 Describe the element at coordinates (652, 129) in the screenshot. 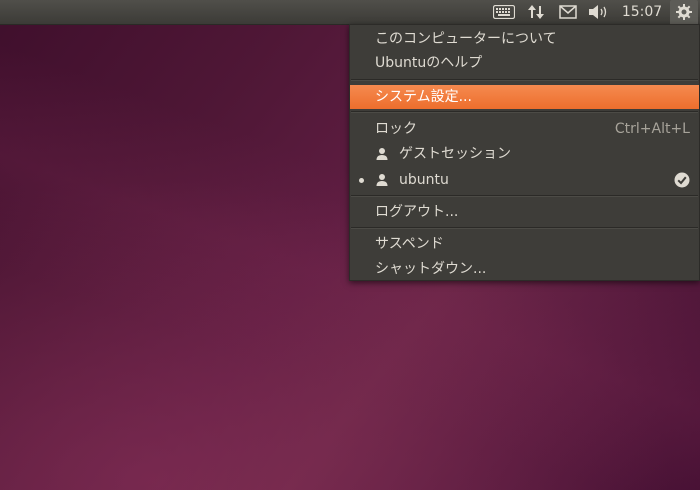

I see `lock-shortcut: Ctrl+Alt+L` at that location.